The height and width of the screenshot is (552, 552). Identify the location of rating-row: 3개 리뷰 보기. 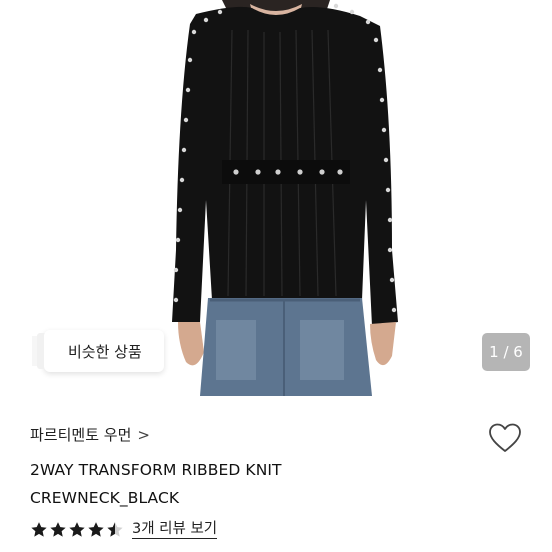
(124, 529).